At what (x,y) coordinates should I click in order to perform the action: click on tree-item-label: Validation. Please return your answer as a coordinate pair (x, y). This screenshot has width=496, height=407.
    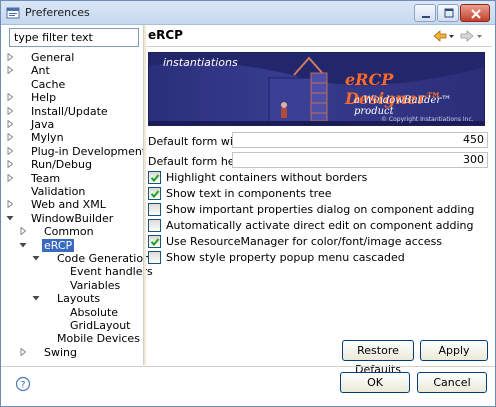
    Looking at the image, I should click on (58, 191).